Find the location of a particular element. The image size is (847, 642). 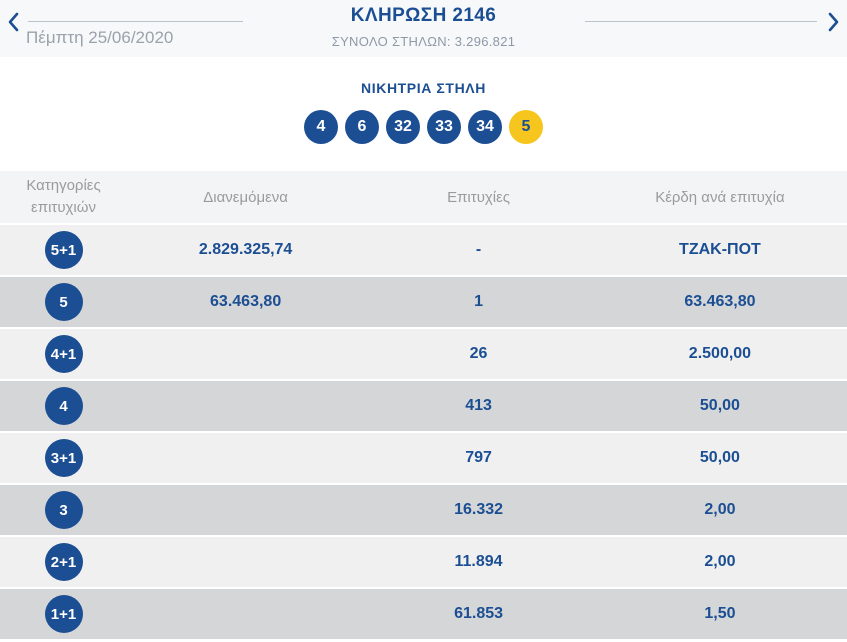

winning-number-ball: 34 is located at coordinates (485, 127).